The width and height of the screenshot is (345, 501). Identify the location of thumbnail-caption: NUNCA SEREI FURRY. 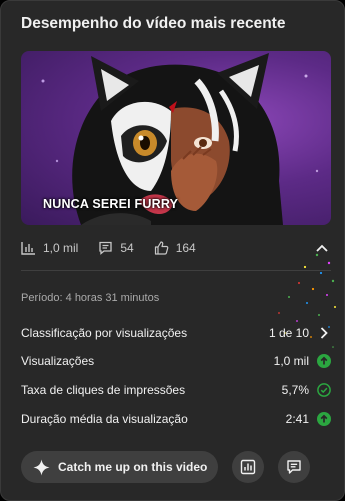
(111, 204).